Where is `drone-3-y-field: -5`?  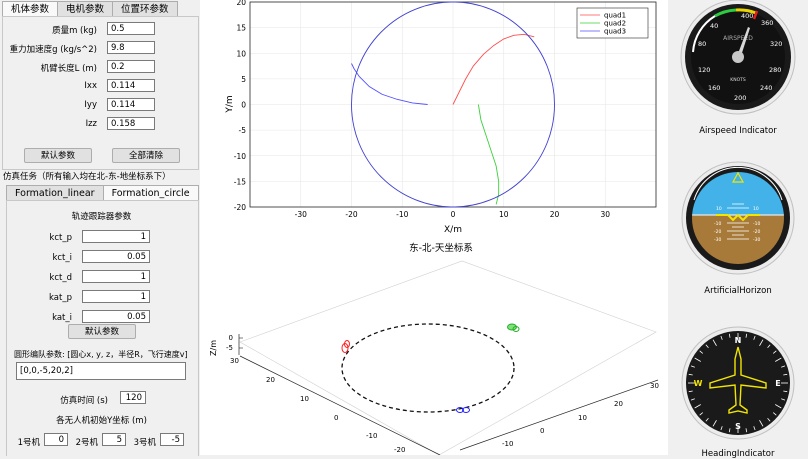 drone-3-y-field: -5 is located at coordinates (172, 439).